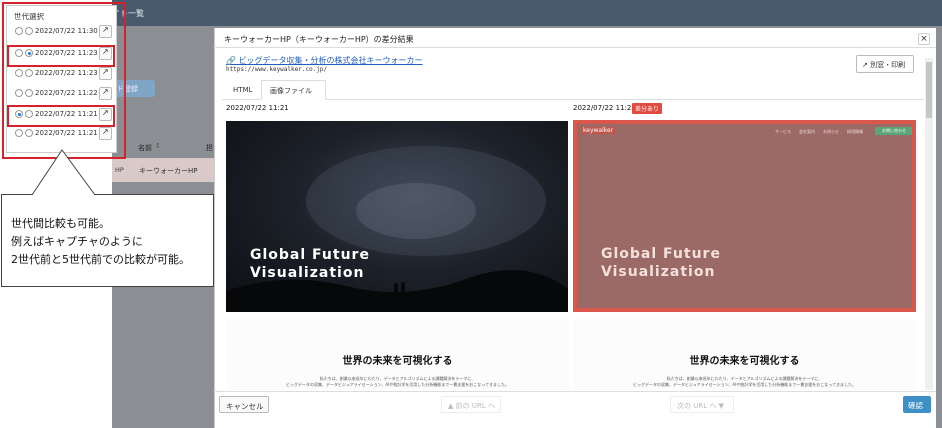 Image resolution: width=942 pixels, height=428 pixels. What do you see at coordinates (277, 69) in the screenshot?
I see `site-url: https://www.keywalker.co.jp/` at bounding box center [277, 69].